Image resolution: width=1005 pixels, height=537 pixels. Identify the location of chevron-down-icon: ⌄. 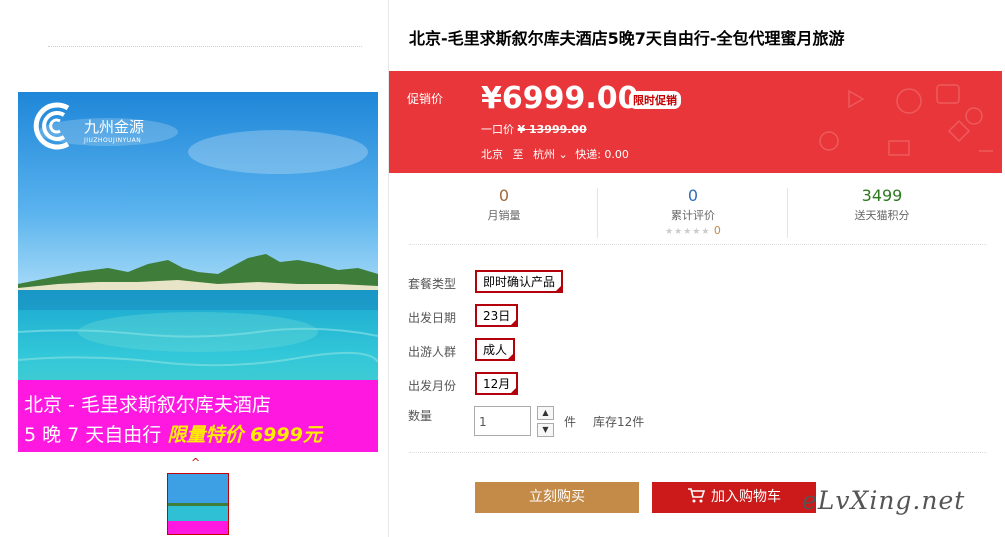
(563, 154).